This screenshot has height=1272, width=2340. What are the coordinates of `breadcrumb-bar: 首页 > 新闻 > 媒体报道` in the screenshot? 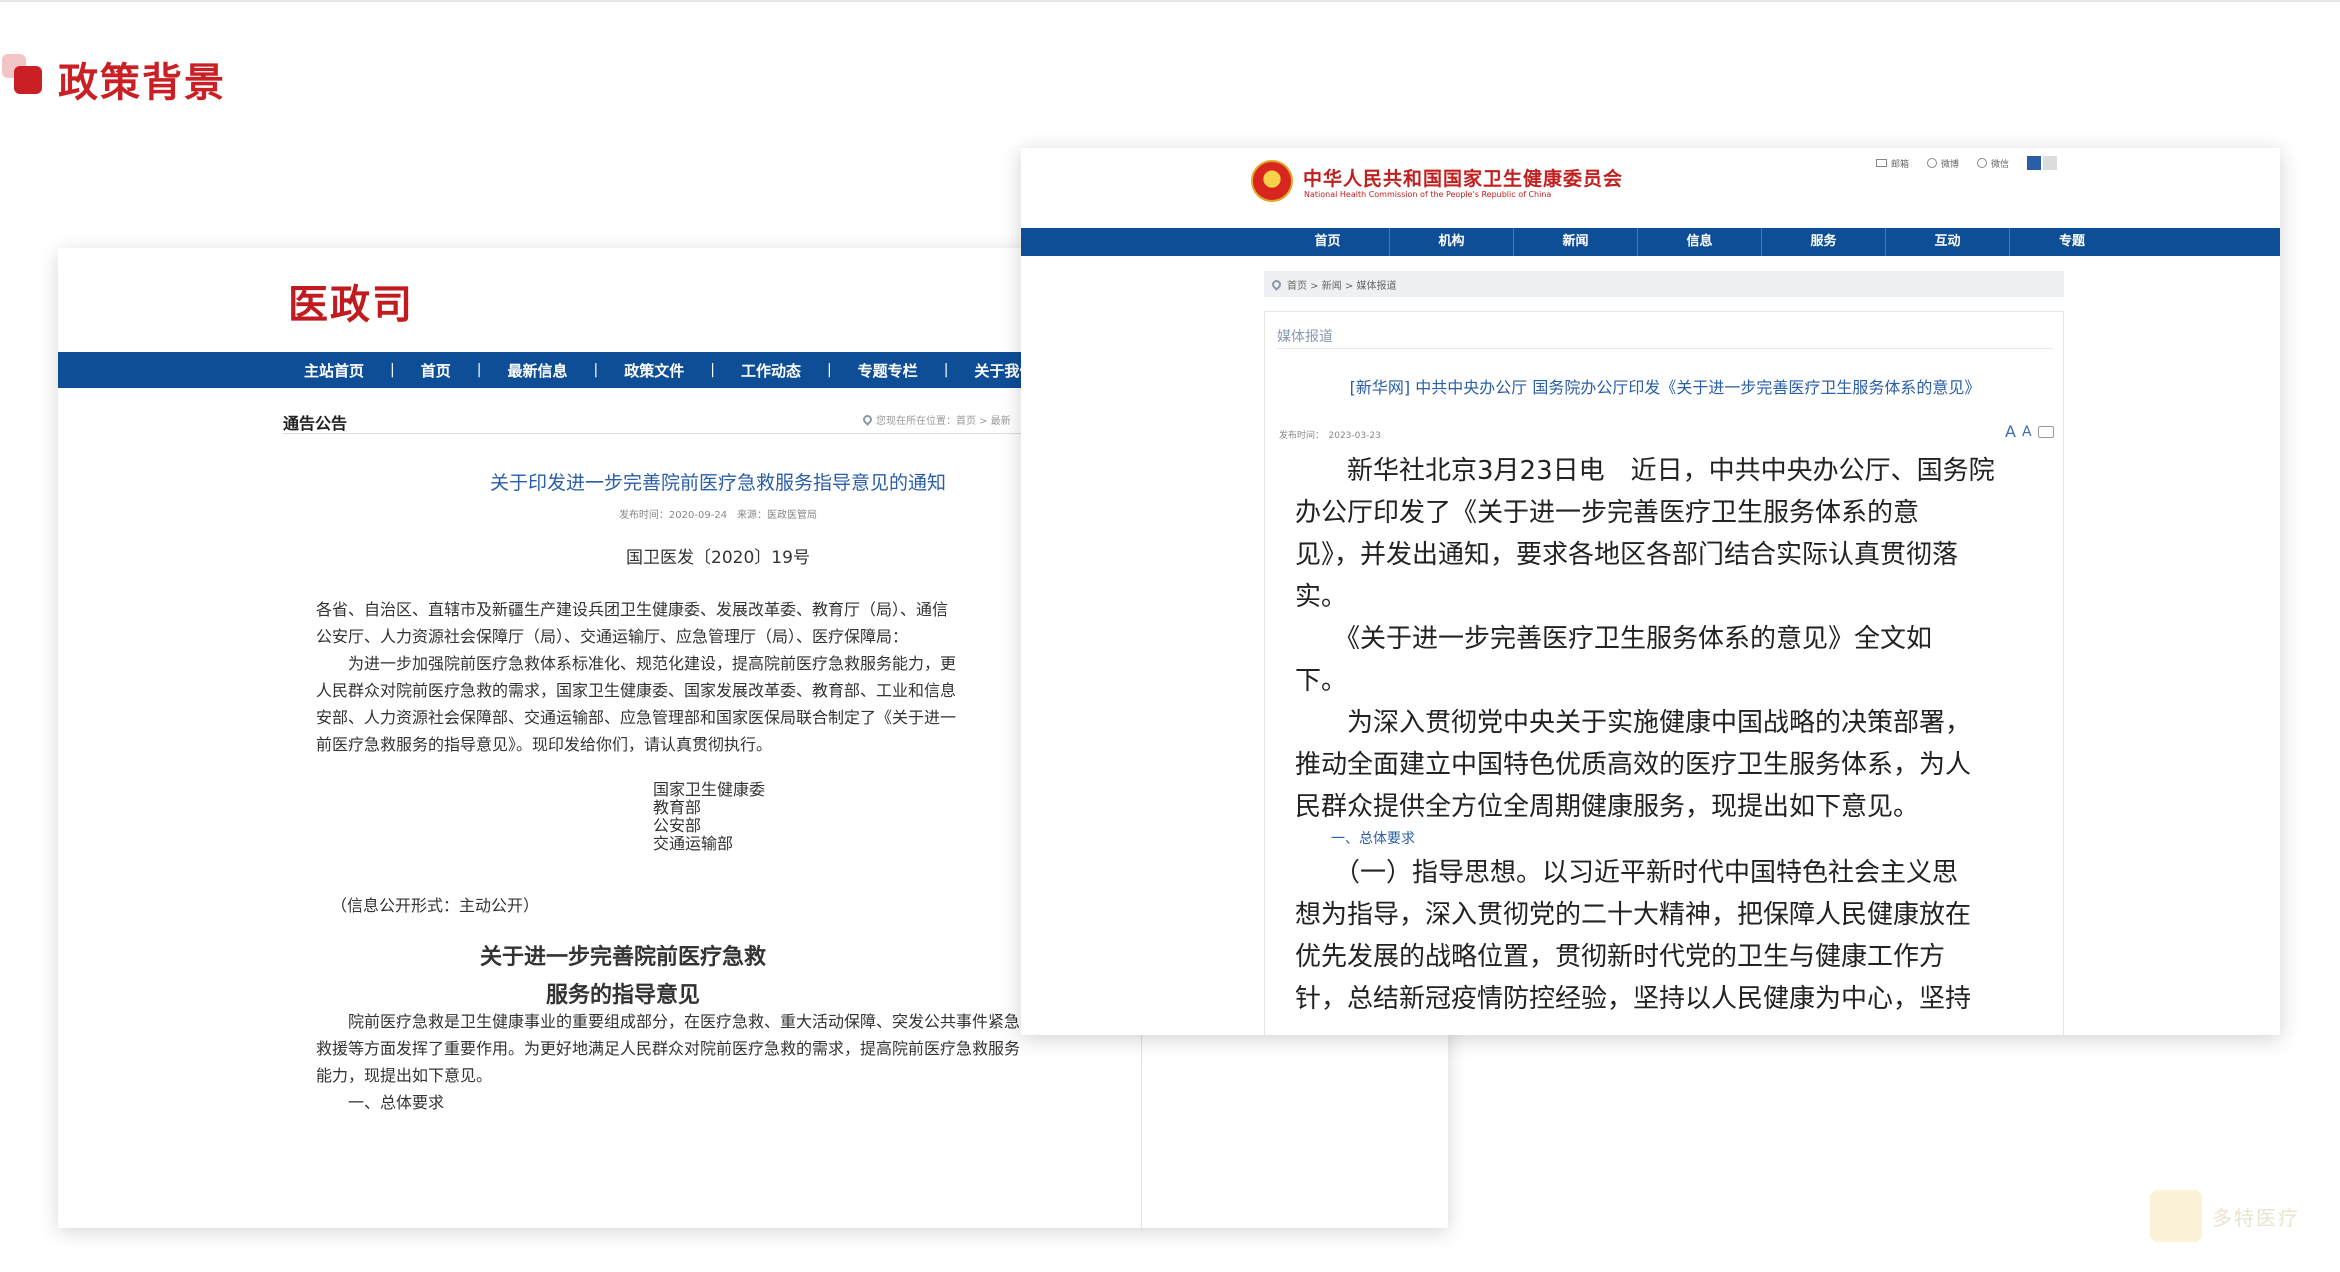 It's located at (1664, 284).